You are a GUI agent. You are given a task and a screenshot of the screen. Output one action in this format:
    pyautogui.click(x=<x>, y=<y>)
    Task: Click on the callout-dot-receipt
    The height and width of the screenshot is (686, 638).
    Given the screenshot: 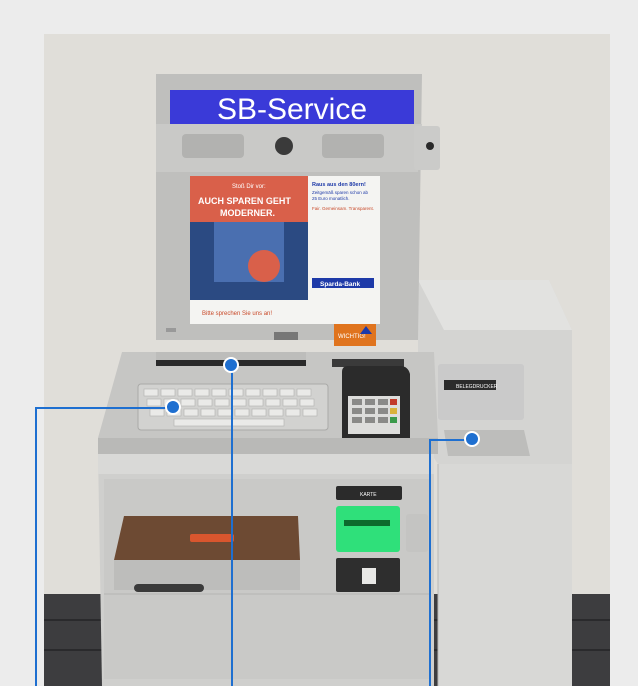 What is the action you would take?
    pyautogui.click(x=472, y=439)
    